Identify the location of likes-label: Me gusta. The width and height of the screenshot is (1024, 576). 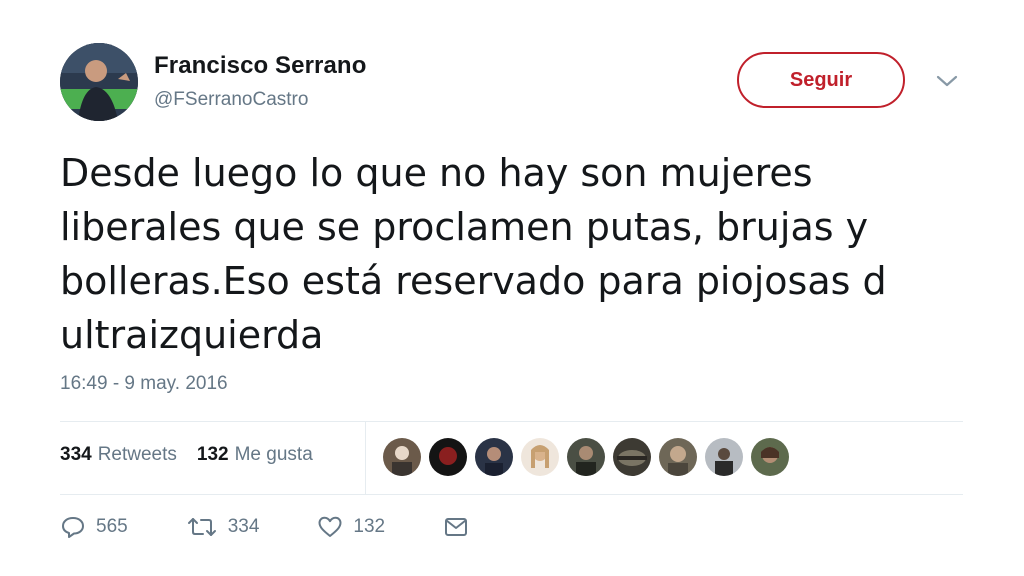
(273, 454).